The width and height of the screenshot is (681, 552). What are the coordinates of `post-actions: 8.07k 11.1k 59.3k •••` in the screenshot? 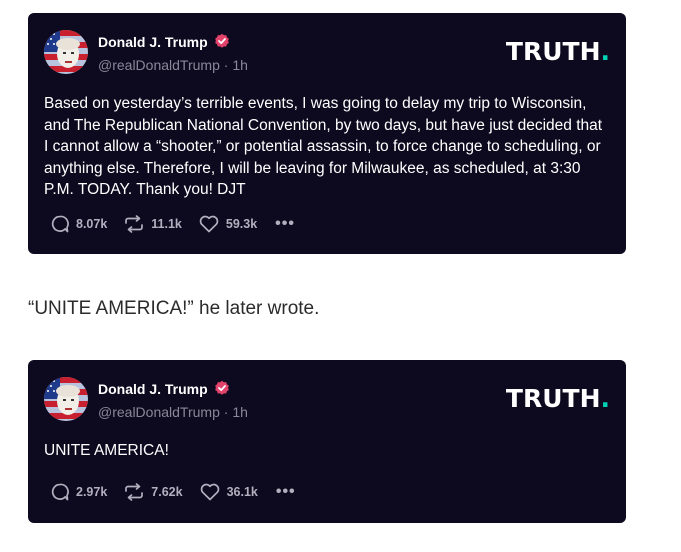 It's located at (172, 224).